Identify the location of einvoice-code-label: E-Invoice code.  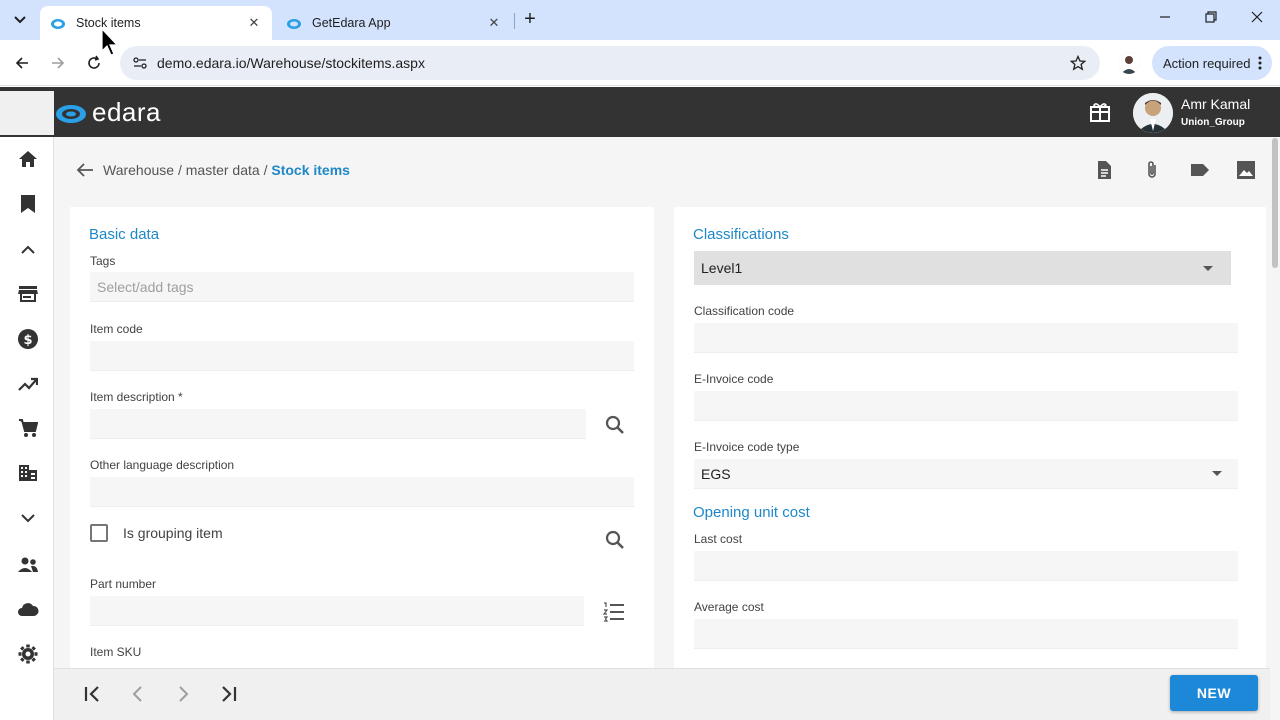
(734, 379).